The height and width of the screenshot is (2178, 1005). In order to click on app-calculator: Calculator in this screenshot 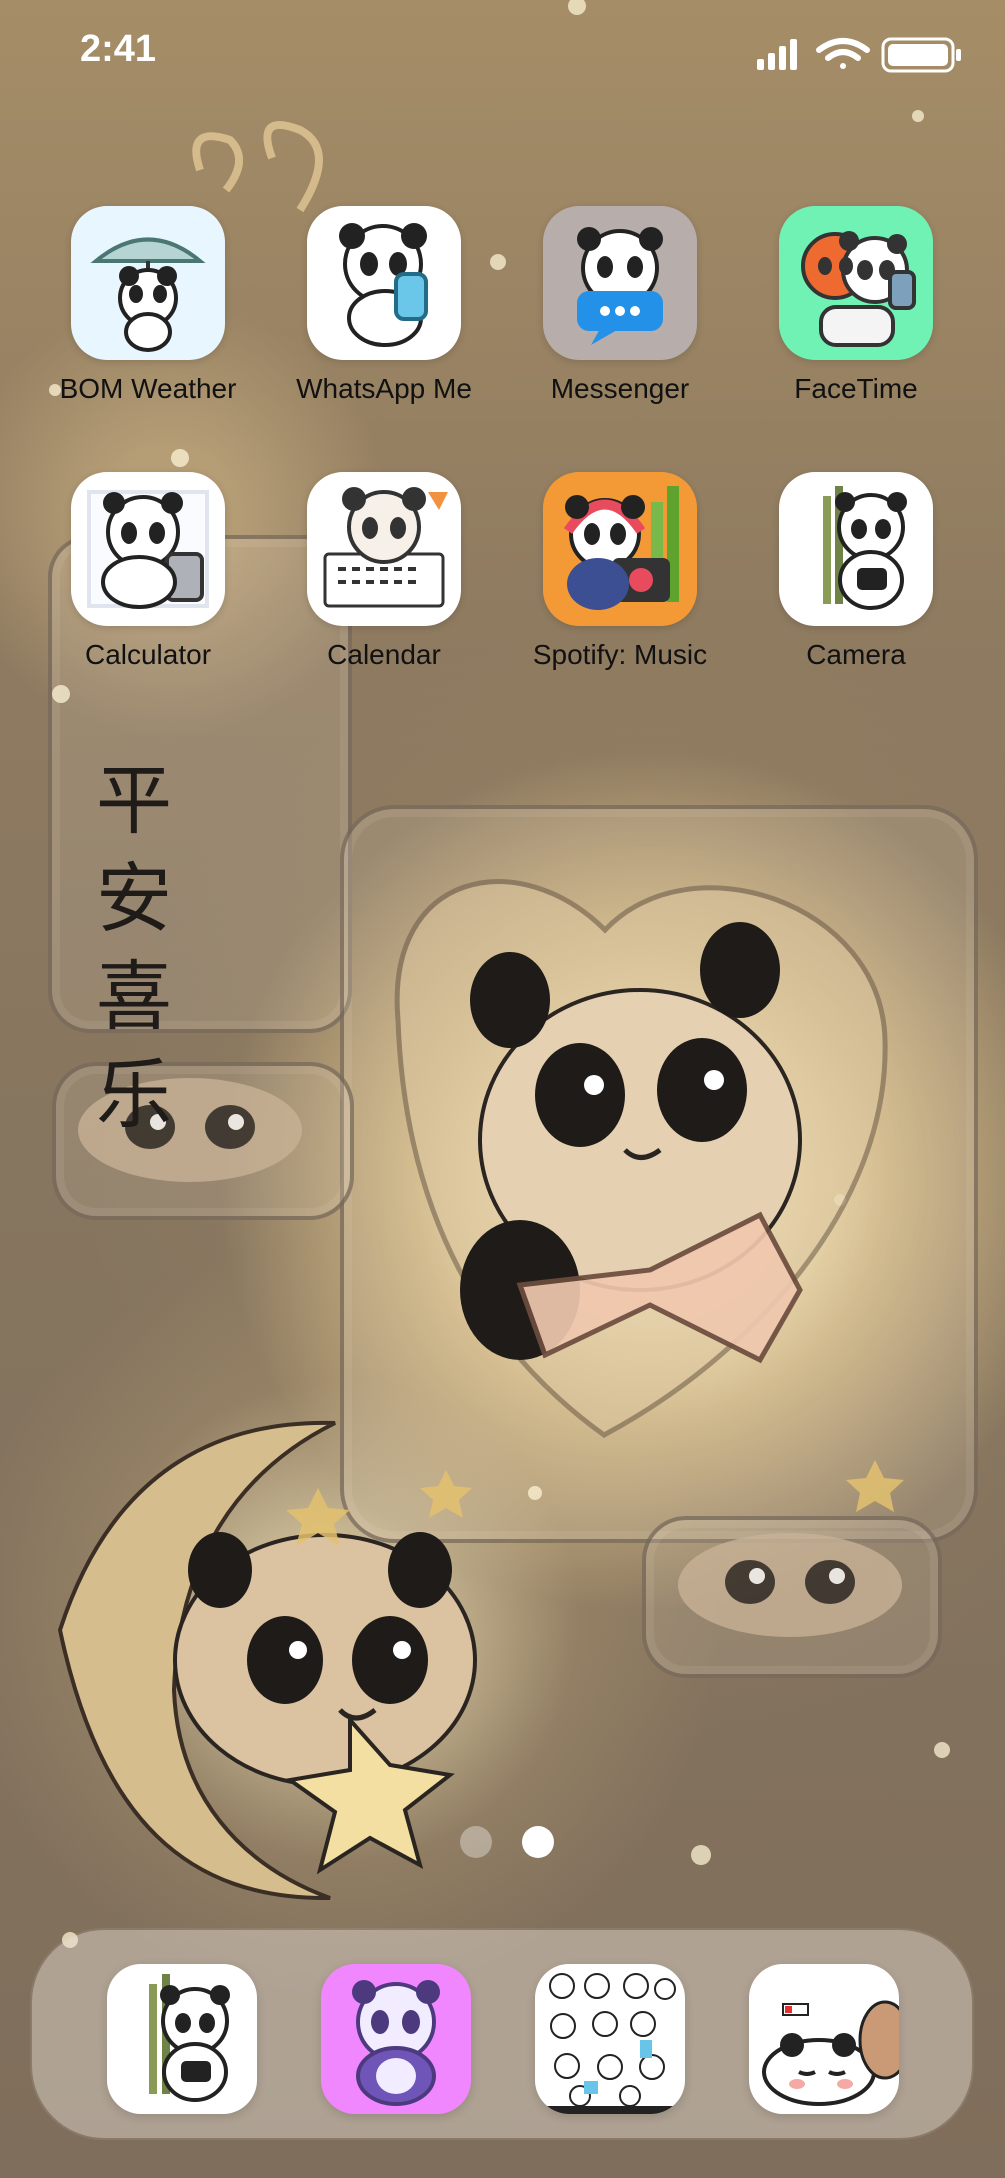, I will do `click(148, 572)`.